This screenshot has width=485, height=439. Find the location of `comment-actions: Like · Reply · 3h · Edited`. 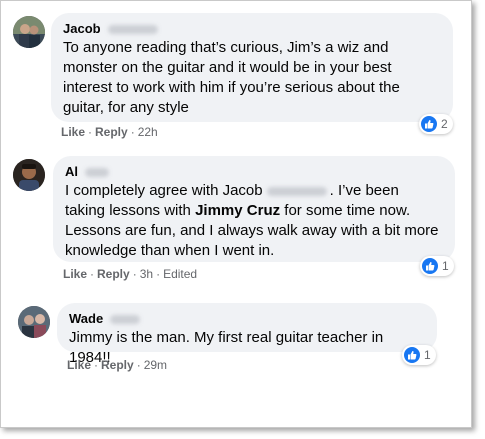

comment-actions: Like · Reply · 3h · Edited is located at coordinates (130, 274).